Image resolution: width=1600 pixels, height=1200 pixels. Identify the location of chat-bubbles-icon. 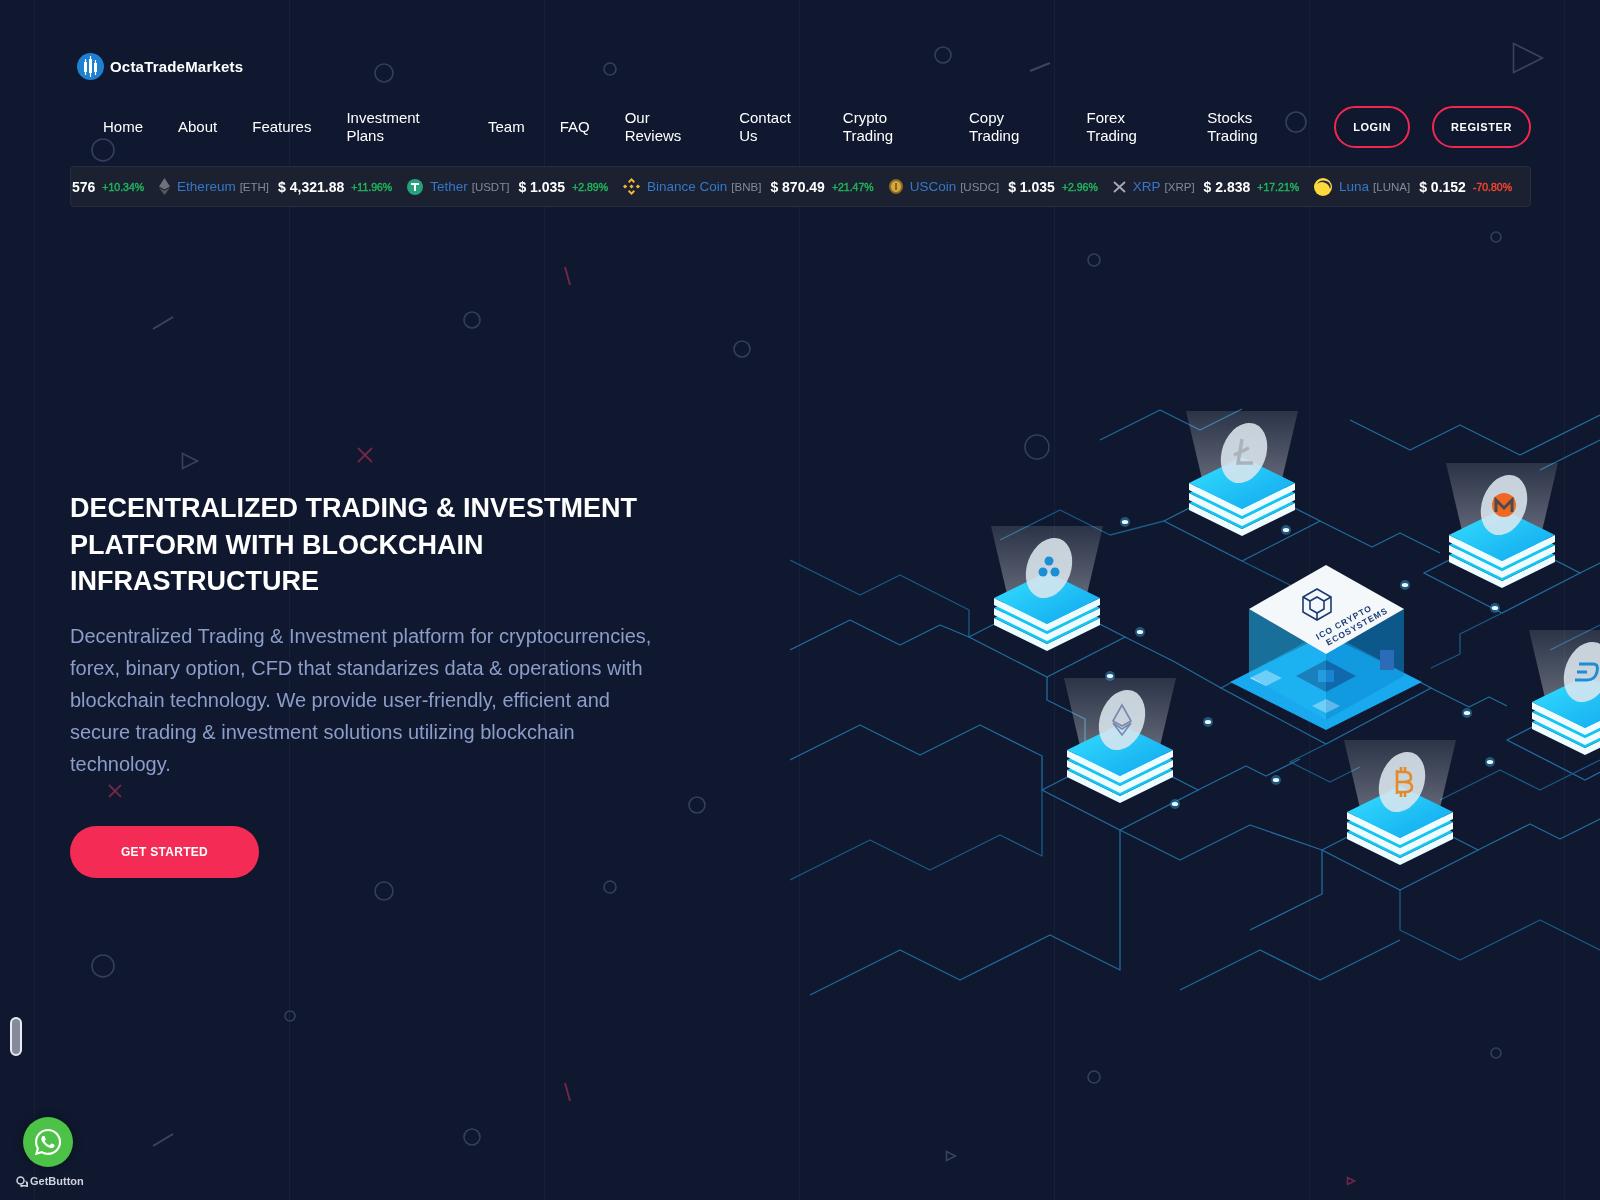
(22, 1181).